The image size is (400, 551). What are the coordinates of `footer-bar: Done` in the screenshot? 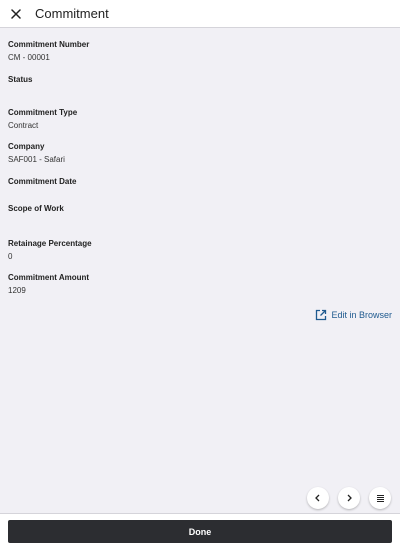 It's located at (200, 532).